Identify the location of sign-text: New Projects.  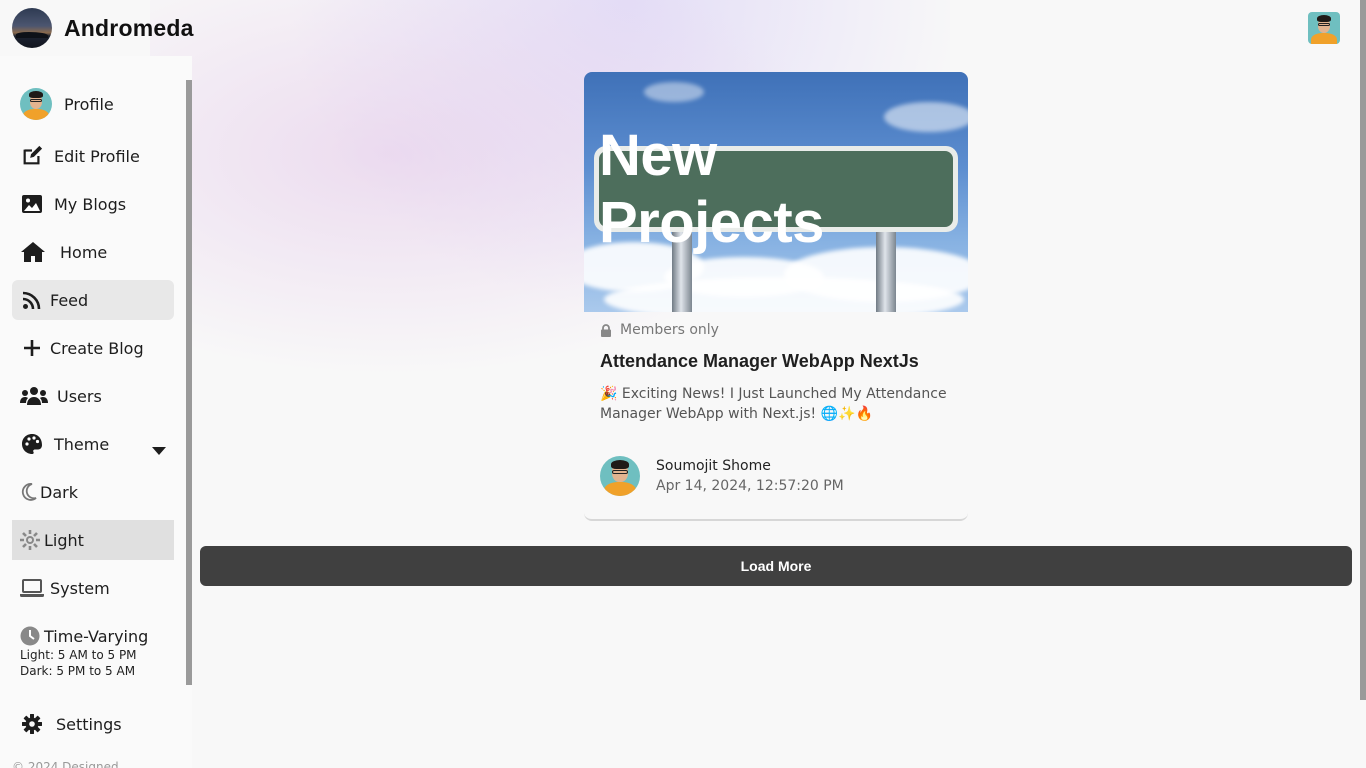
(776, 189).